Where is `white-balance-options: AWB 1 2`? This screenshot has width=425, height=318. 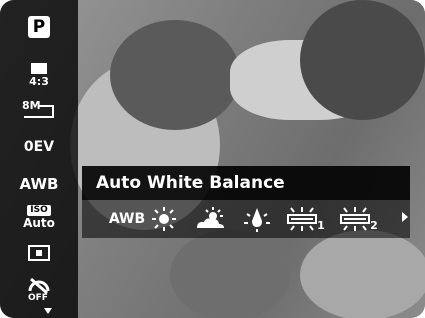 white-balance-options: AWB 1 2 is located at coordinates (246, 219).